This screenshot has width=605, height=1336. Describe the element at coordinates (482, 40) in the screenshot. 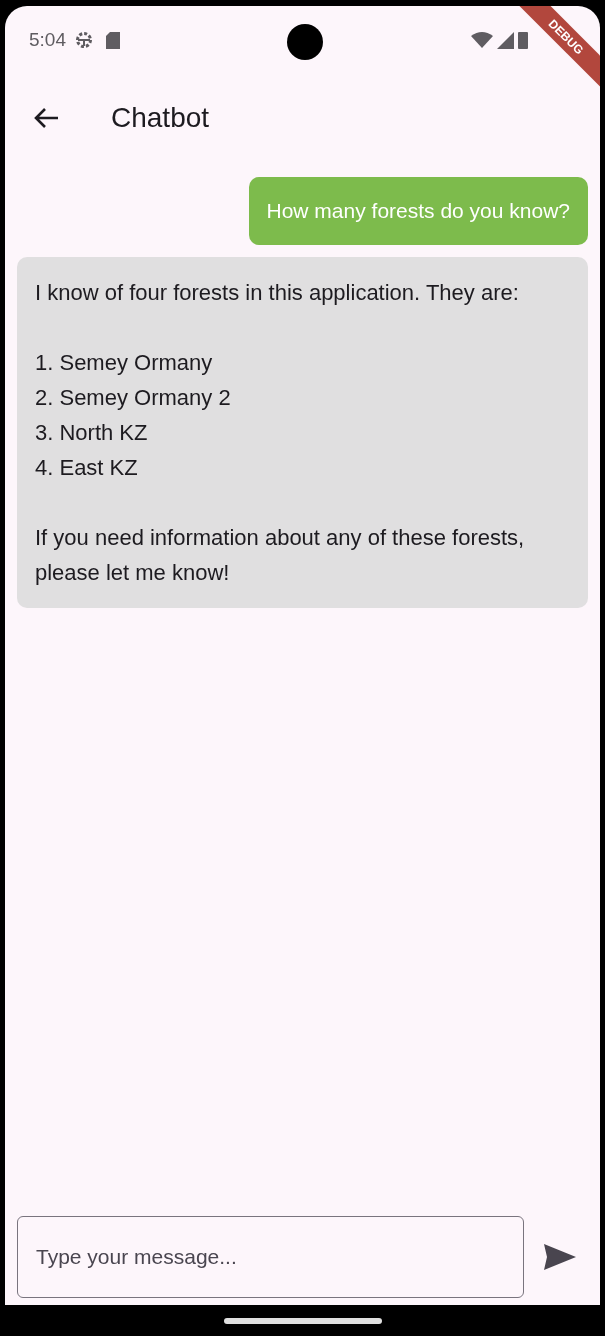

I see `wifi-icon` at that location.